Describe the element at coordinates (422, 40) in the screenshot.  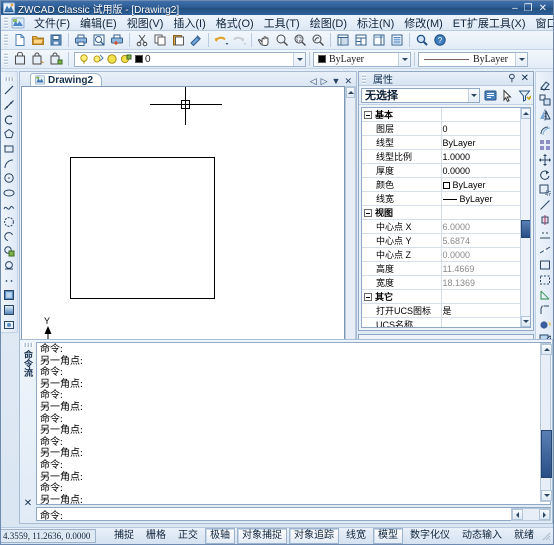
I see `search-icon` at that location.